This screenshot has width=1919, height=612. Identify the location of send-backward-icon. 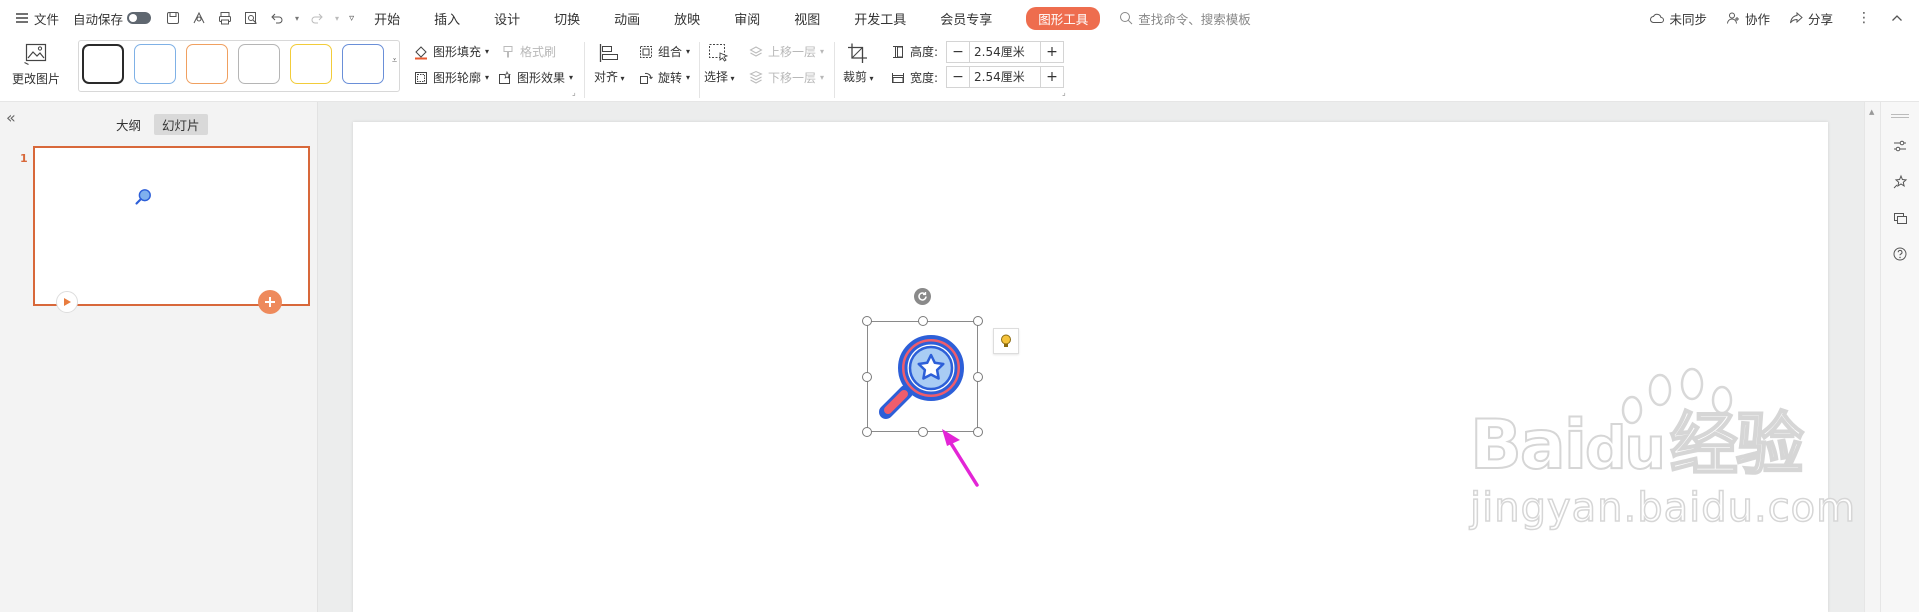
(756, 78).